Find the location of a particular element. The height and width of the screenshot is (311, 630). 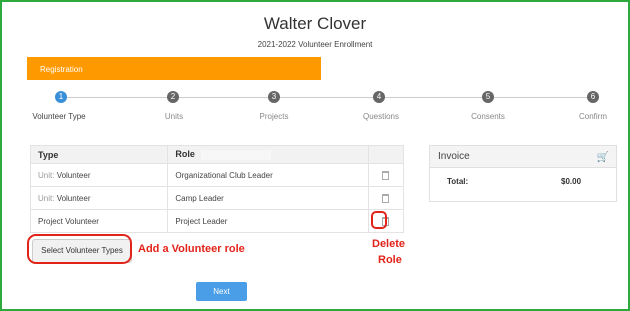

step-5: 5 is located at coordinates (488, 97).